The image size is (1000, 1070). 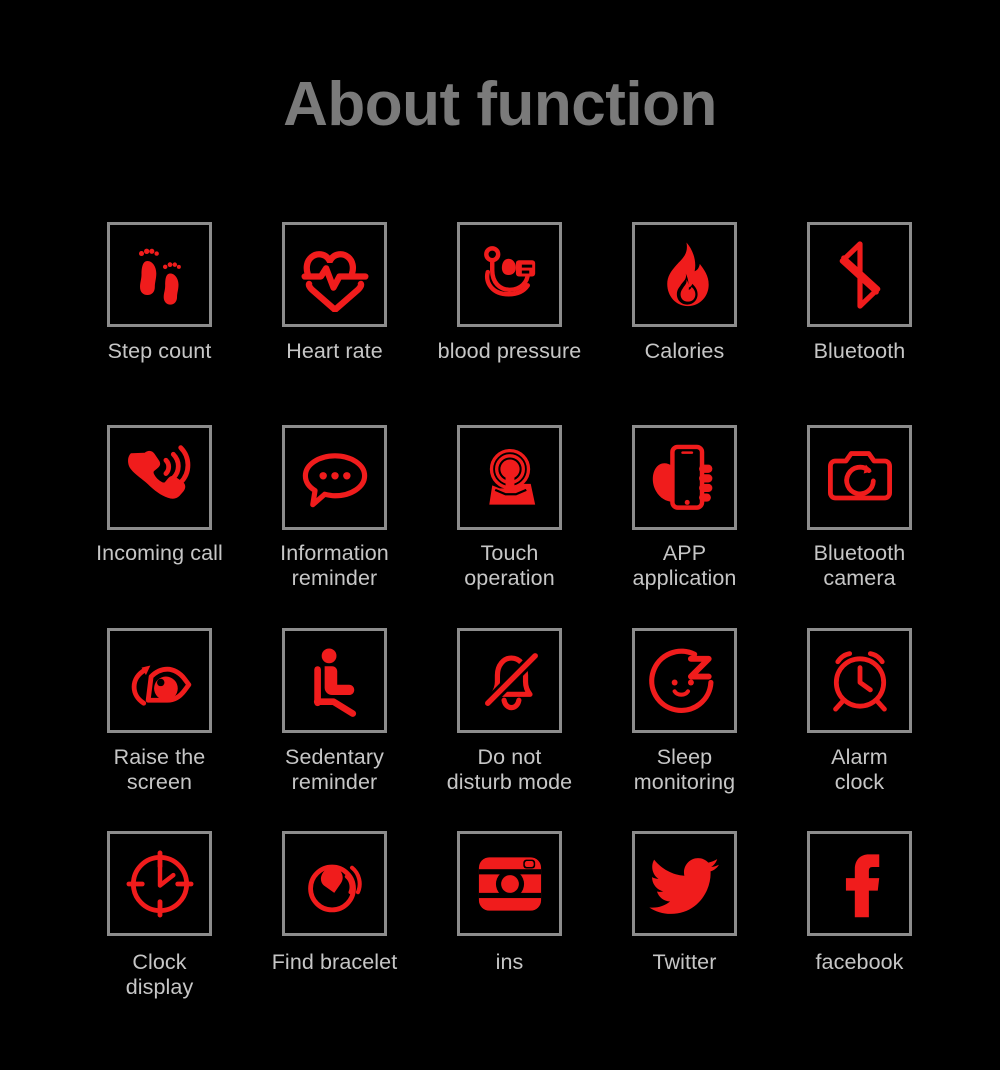 I want to click on feature-label: Alarm clock, so click(x=859, y=770).